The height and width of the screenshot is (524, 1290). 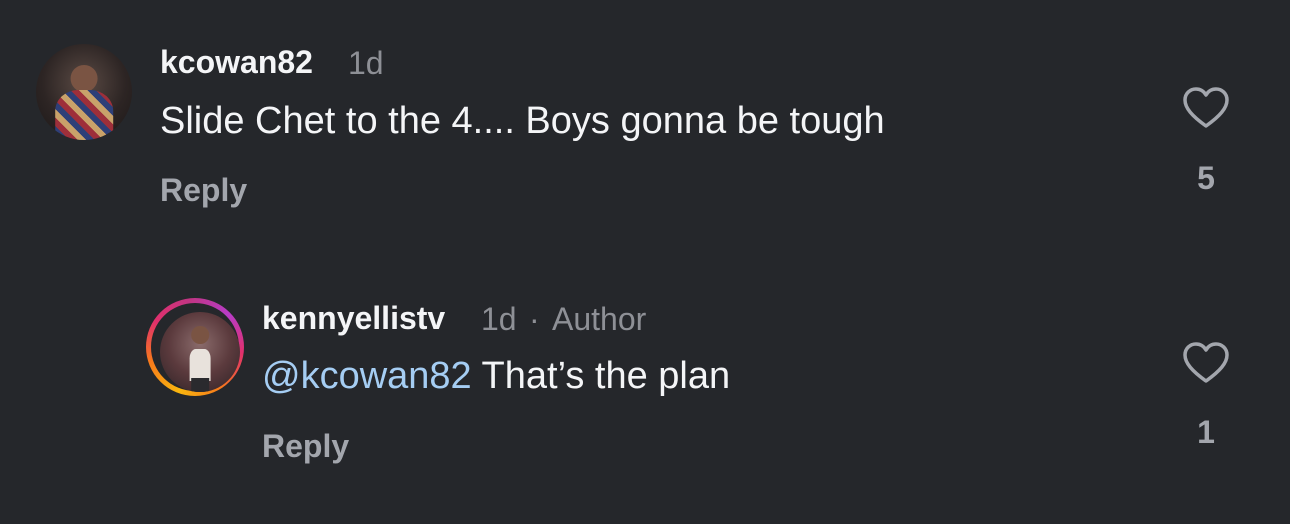 I want to click on reply-text-body: That’s the plan, so click(x=601, y=376).